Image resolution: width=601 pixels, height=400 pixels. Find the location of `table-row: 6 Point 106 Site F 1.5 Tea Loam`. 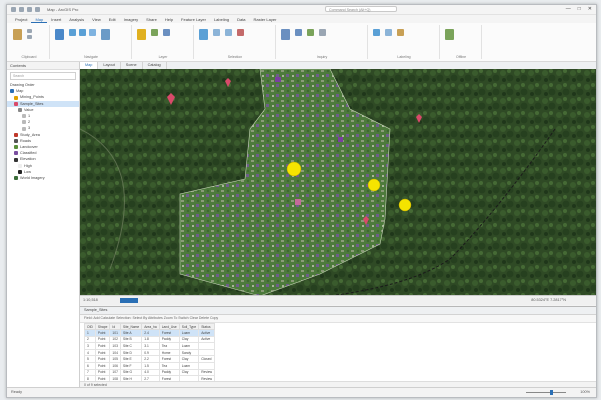

table-row: 6 Point 106 Site F 1.5 Tea Loam is located at coordinates (150, 365).